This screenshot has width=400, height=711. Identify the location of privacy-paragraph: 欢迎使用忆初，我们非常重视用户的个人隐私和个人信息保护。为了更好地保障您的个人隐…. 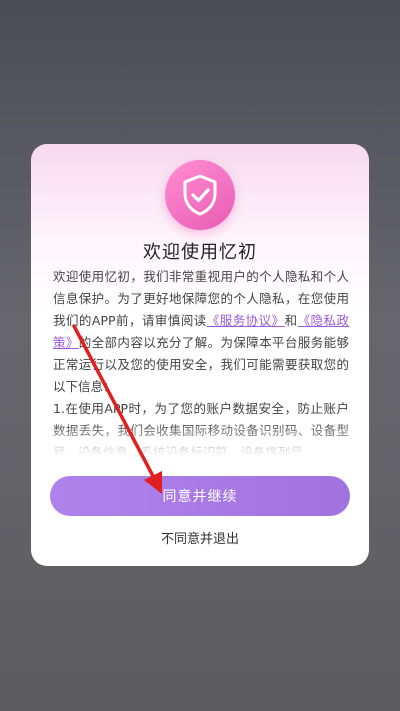
(201, 332).